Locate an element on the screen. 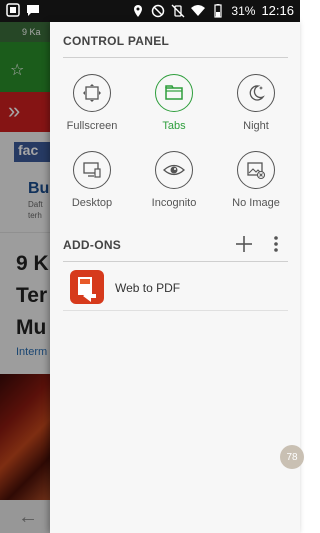 The width and height of the screenshot is (320, 533). tile-label: Incognito is located at coordinates (174, 203).